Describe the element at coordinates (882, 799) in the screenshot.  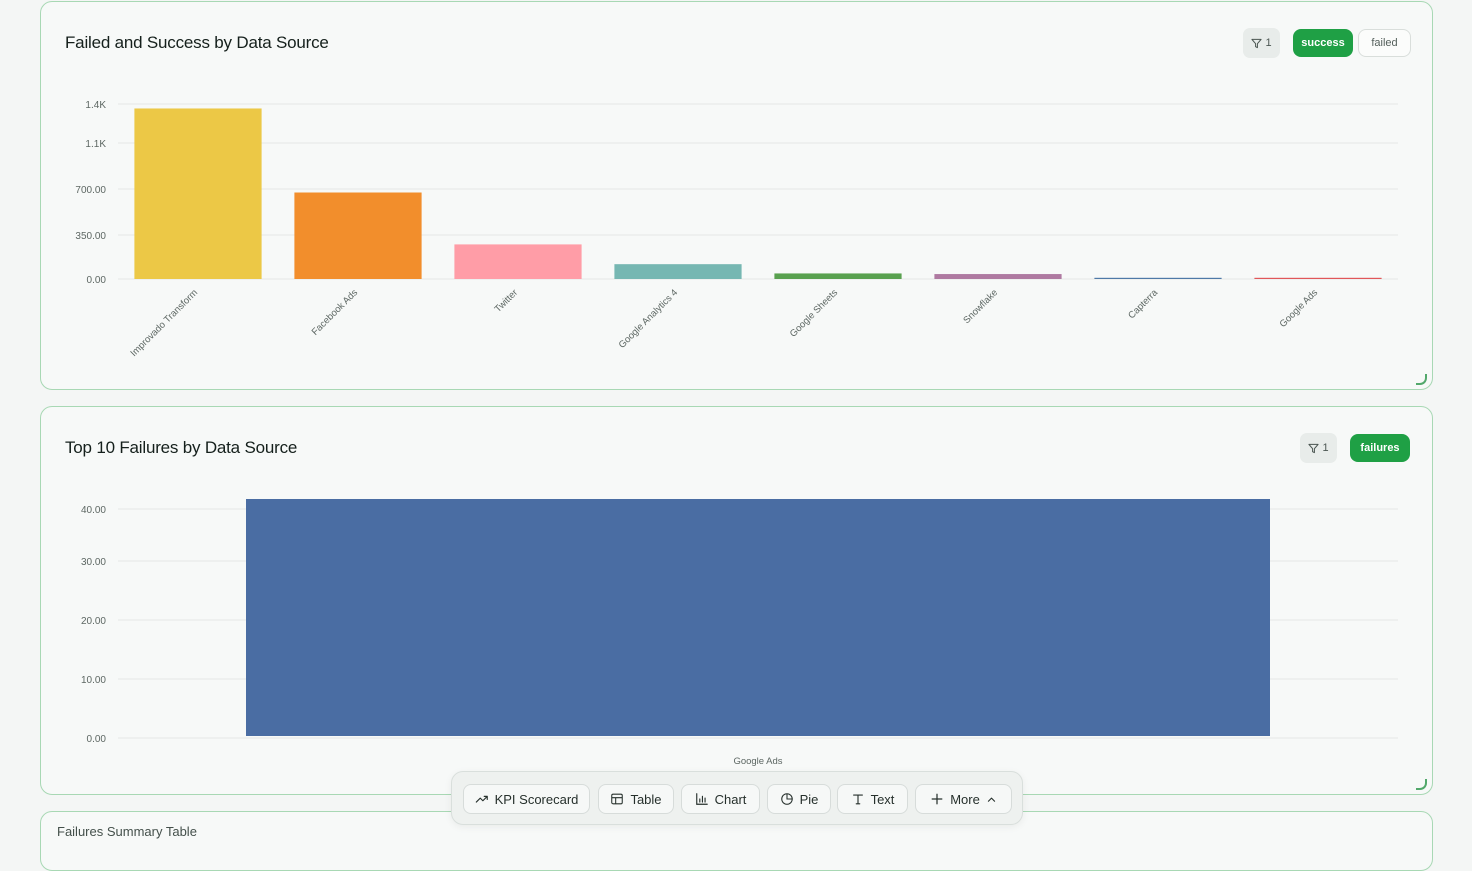
I see `button-label: Text` at that location.